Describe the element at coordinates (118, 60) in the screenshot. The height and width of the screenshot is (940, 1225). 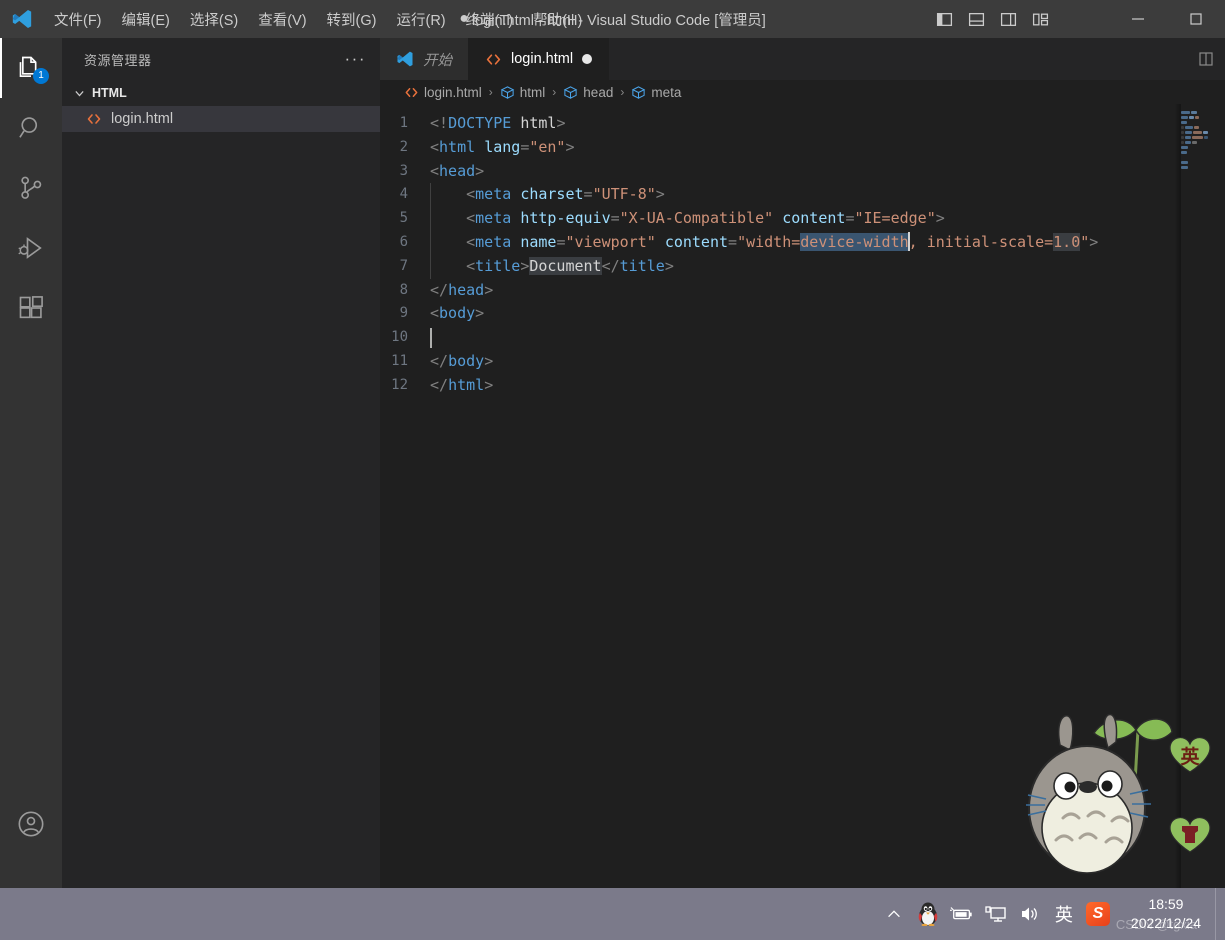
I see `explorer-title: 资源管理器` at that location.